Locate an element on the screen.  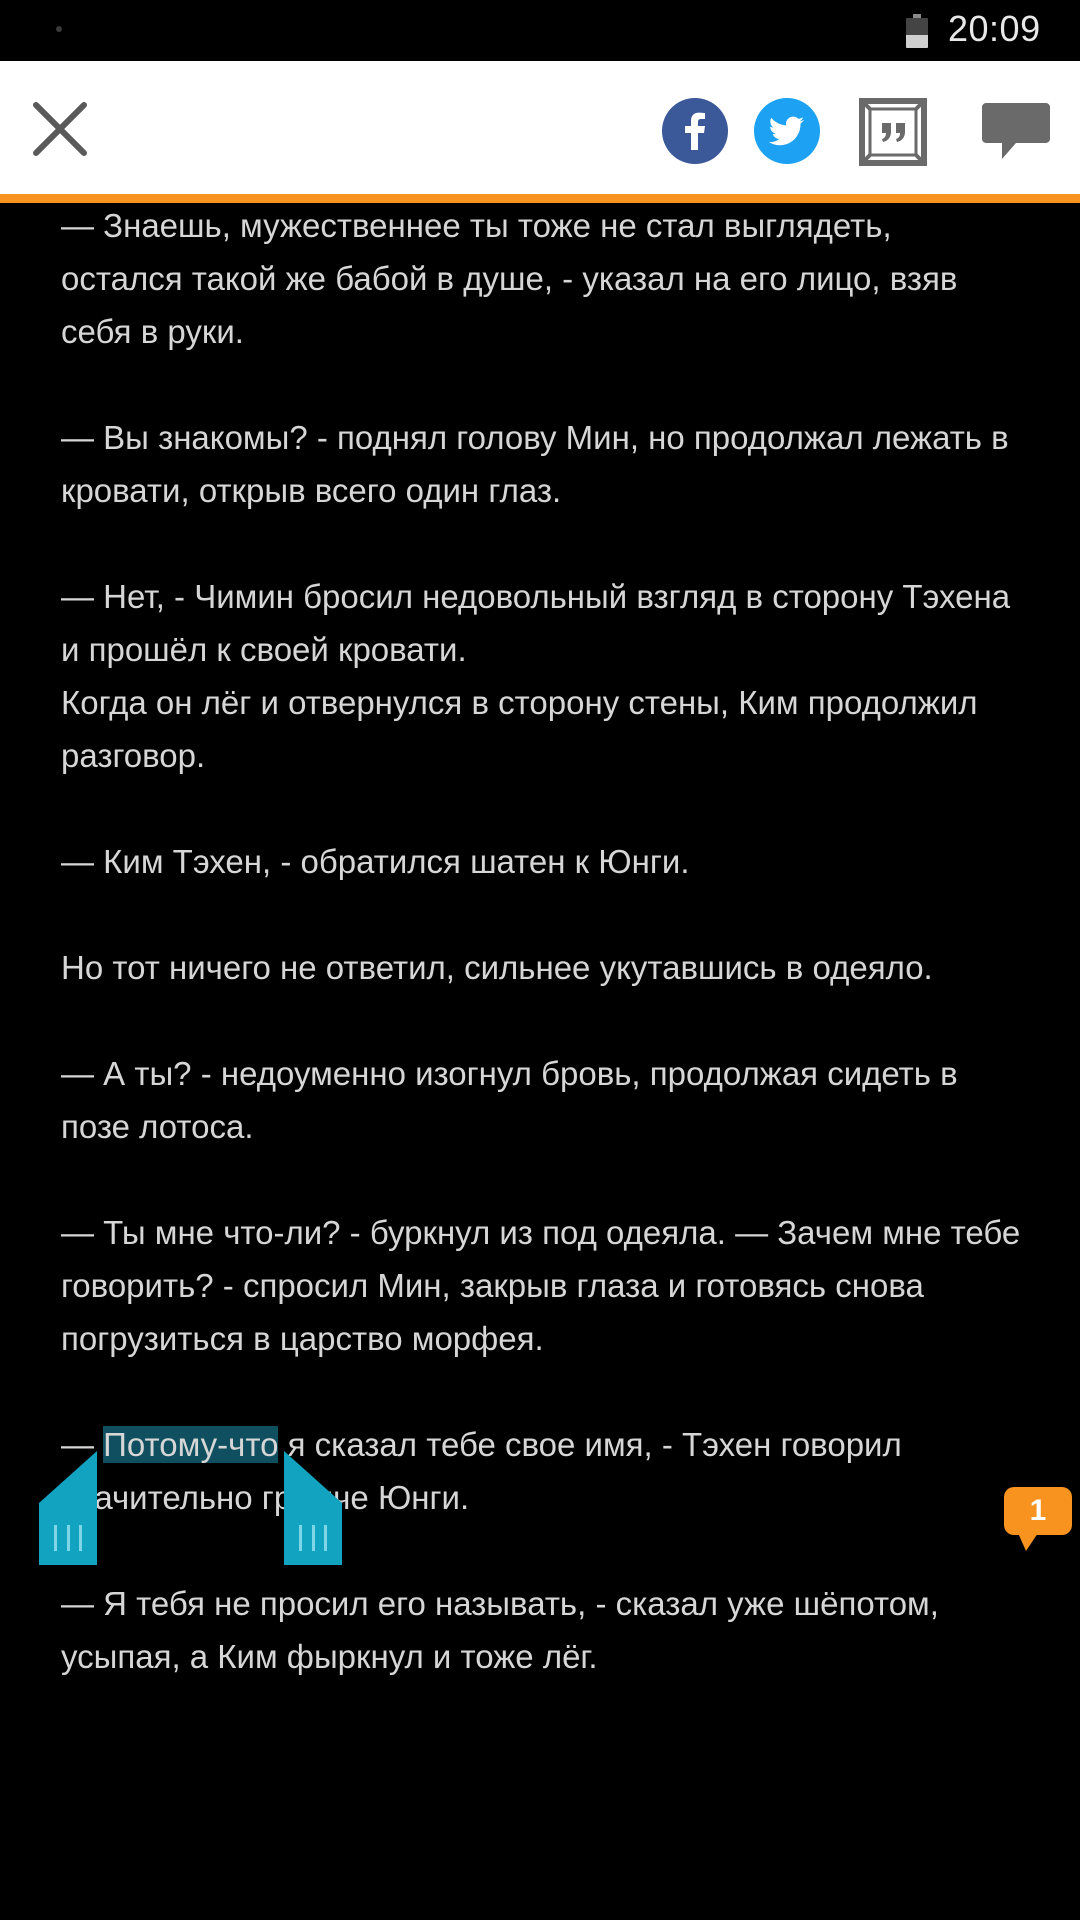
quote-share-button is located at coordinates (893, 132).